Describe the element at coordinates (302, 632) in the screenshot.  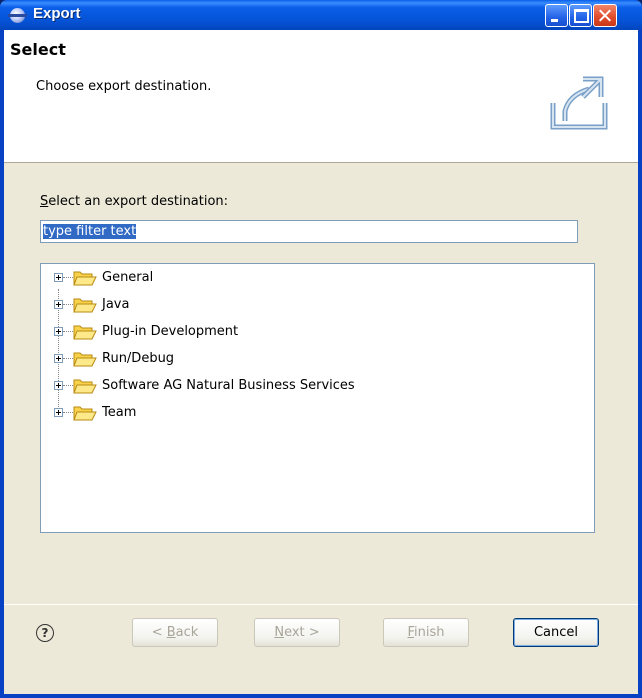
I see `next-label: ext >` at that location.